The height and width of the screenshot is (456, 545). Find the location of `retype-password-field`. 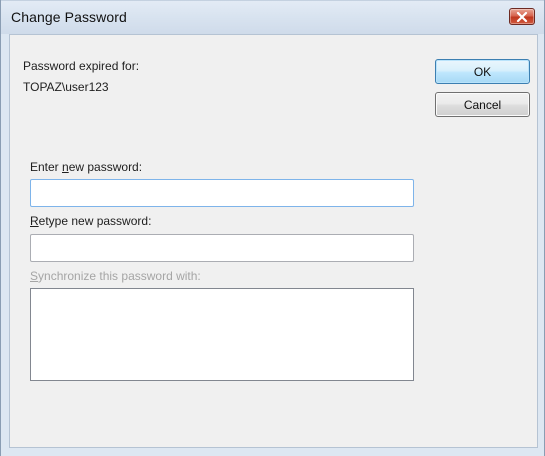

retype-password-field is located at coordinates (222, 248).